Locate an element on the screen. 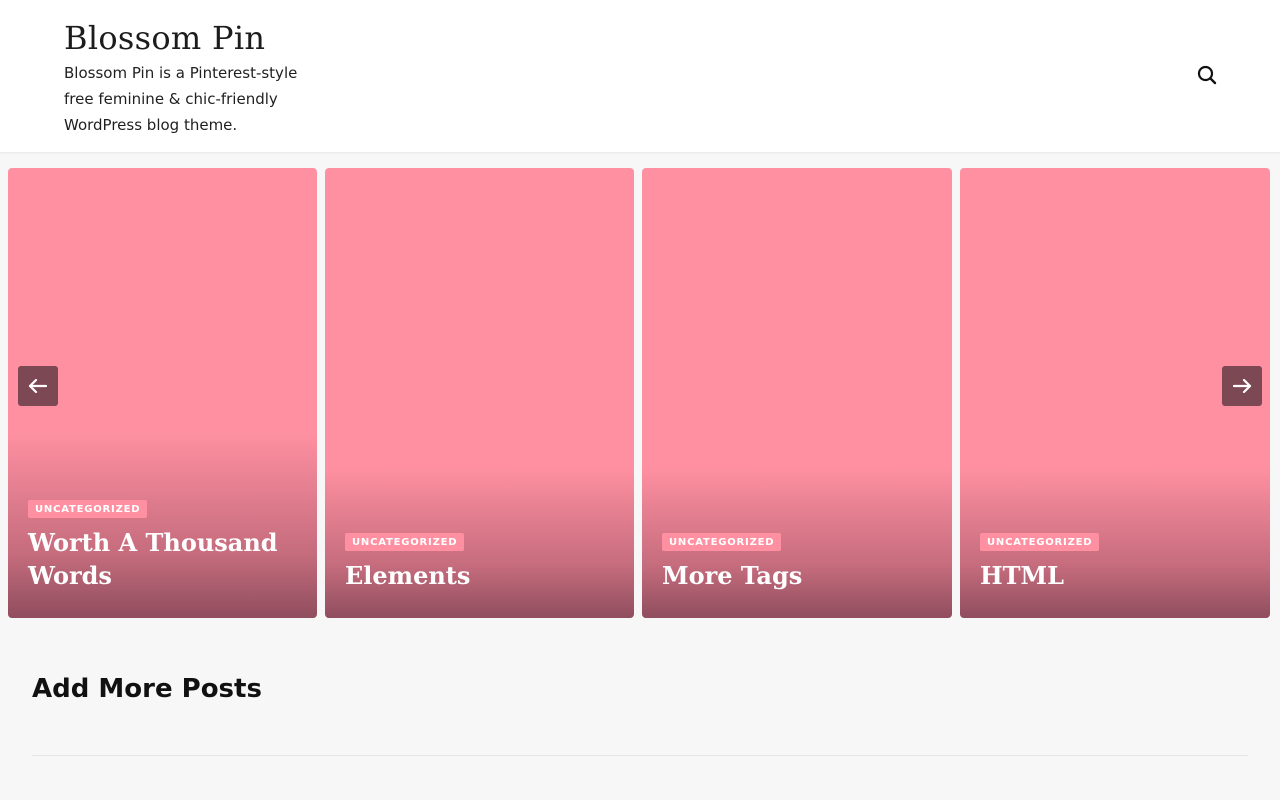 The image size is (1280, 800). slide-card: UNCATEGORIZED Elements is located at coordinates (479, 393).